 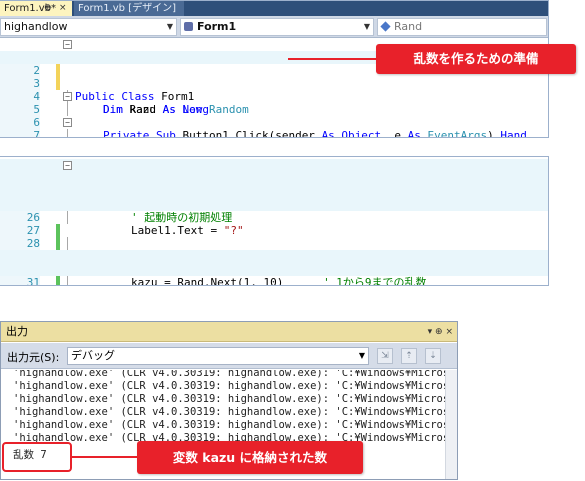 I want to click on code-line: 30 End Sub, so click(x=274, y=267).